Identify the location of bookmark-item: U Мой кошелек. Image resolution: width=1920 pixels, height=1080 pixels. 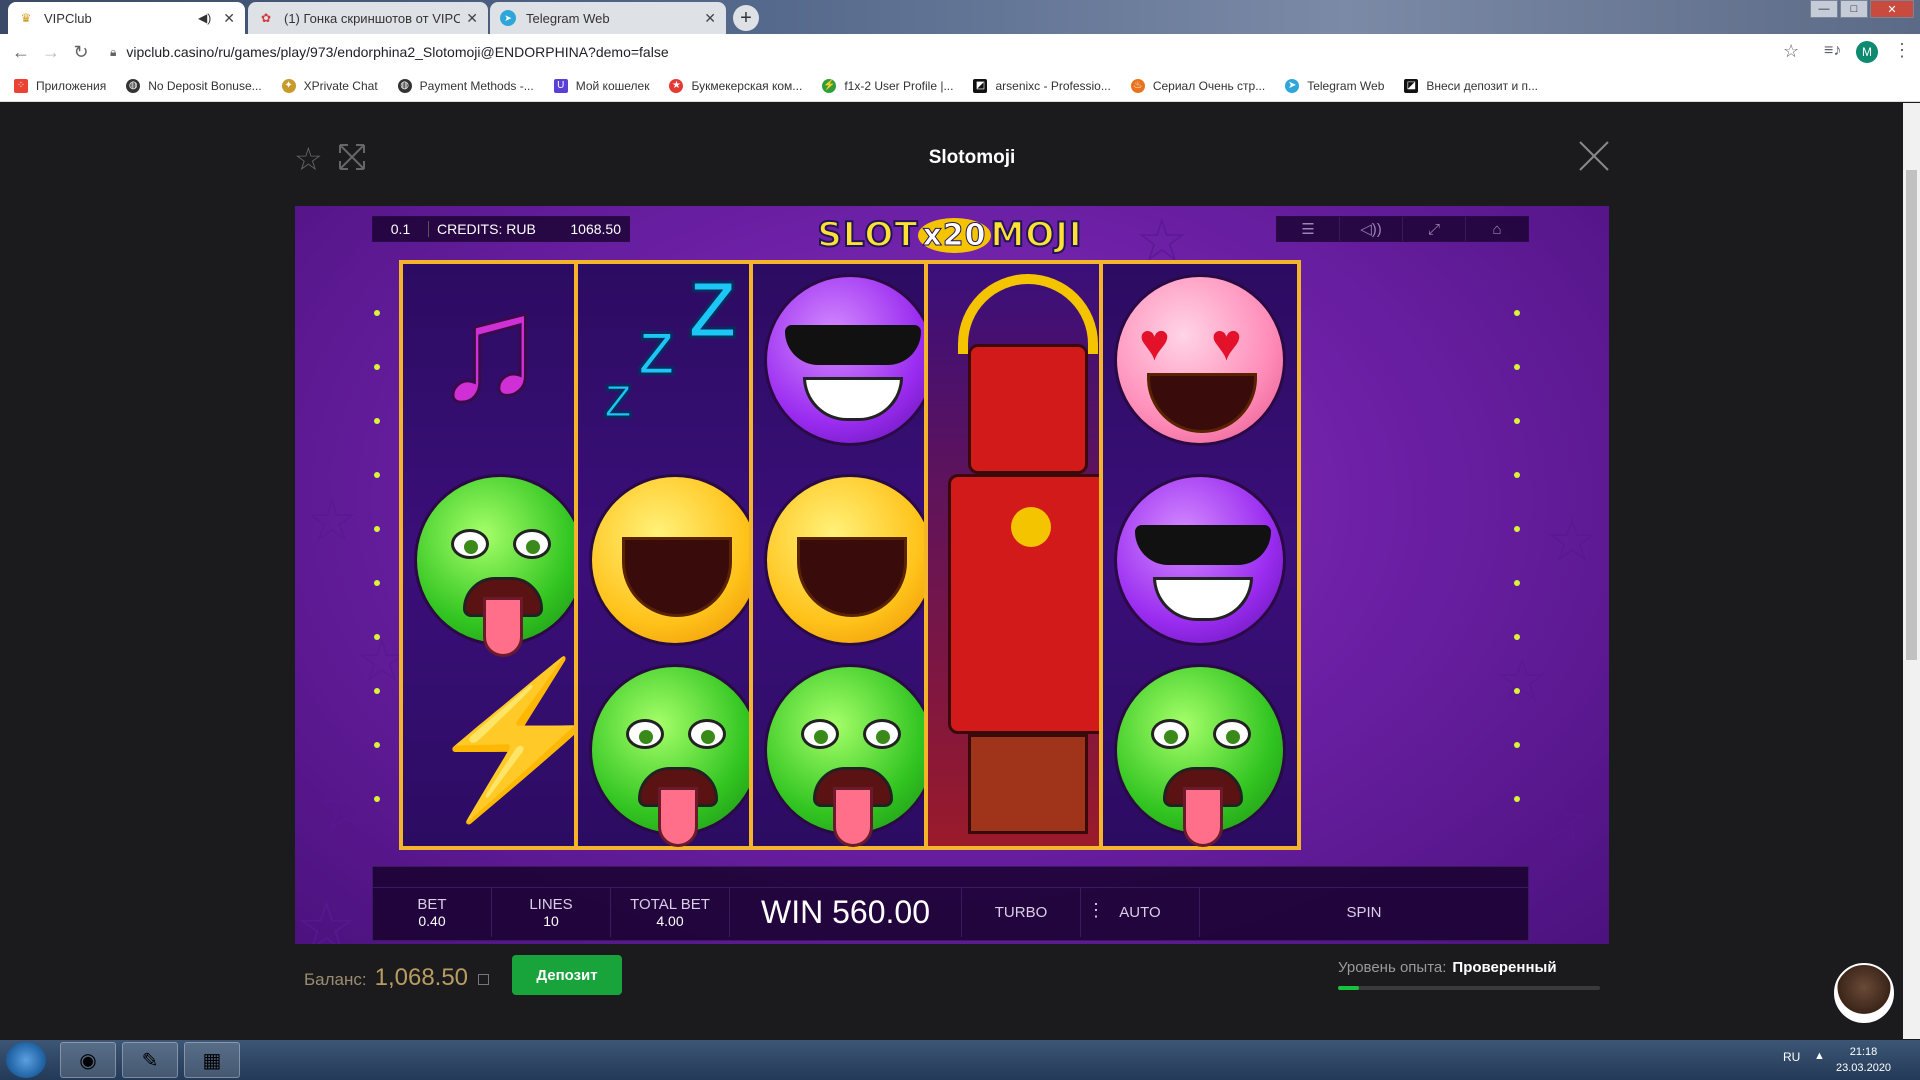
(601, 85).